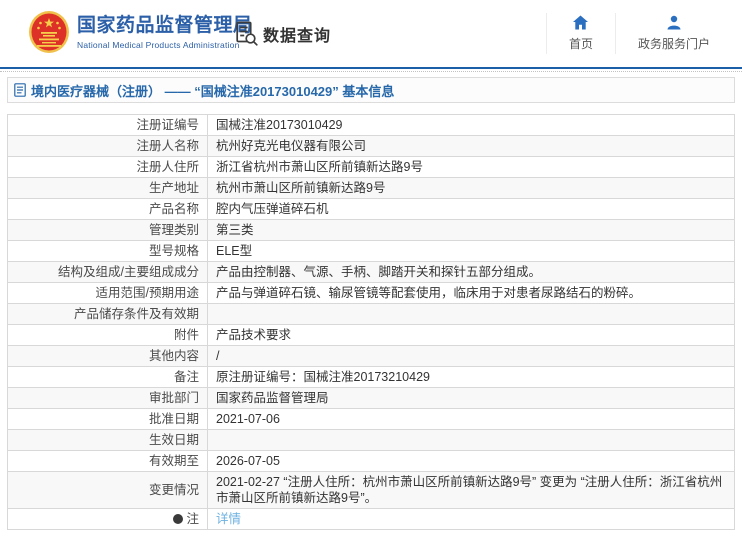  I want to click on row-value: 2021-07-06, so click(471, 419).